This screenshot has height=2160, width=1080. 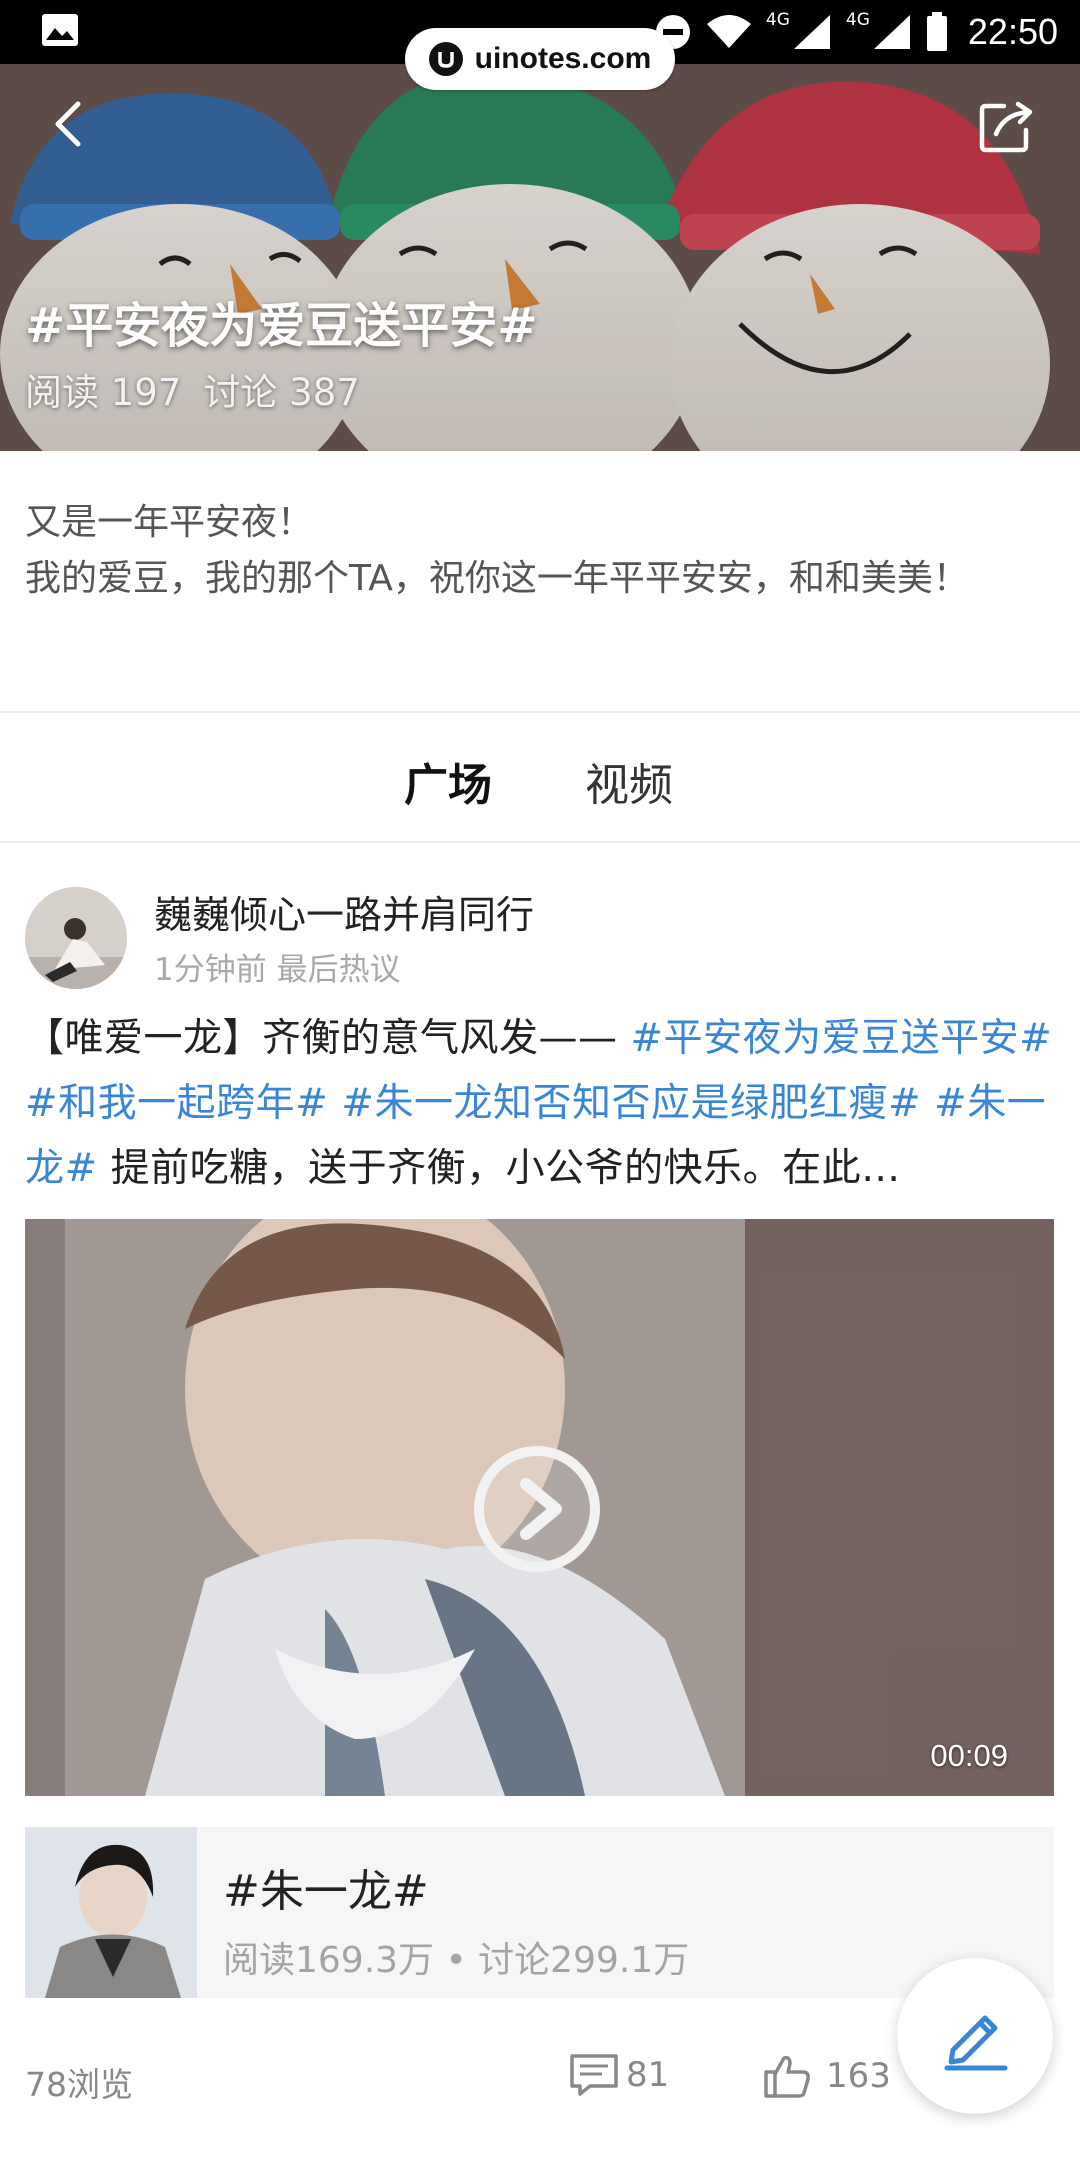 I want to click on watermark-logo-icon, so click(x=445, y=59).